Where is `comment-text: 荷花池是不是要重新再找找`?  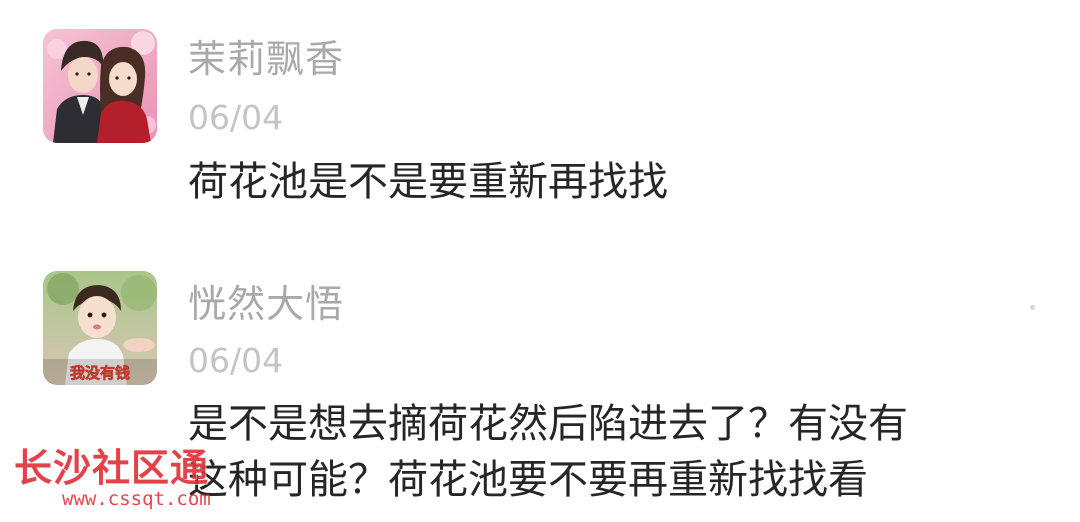
comment-text: 荷花池是不是要重新再找找 is located at coordinates (428, 182).